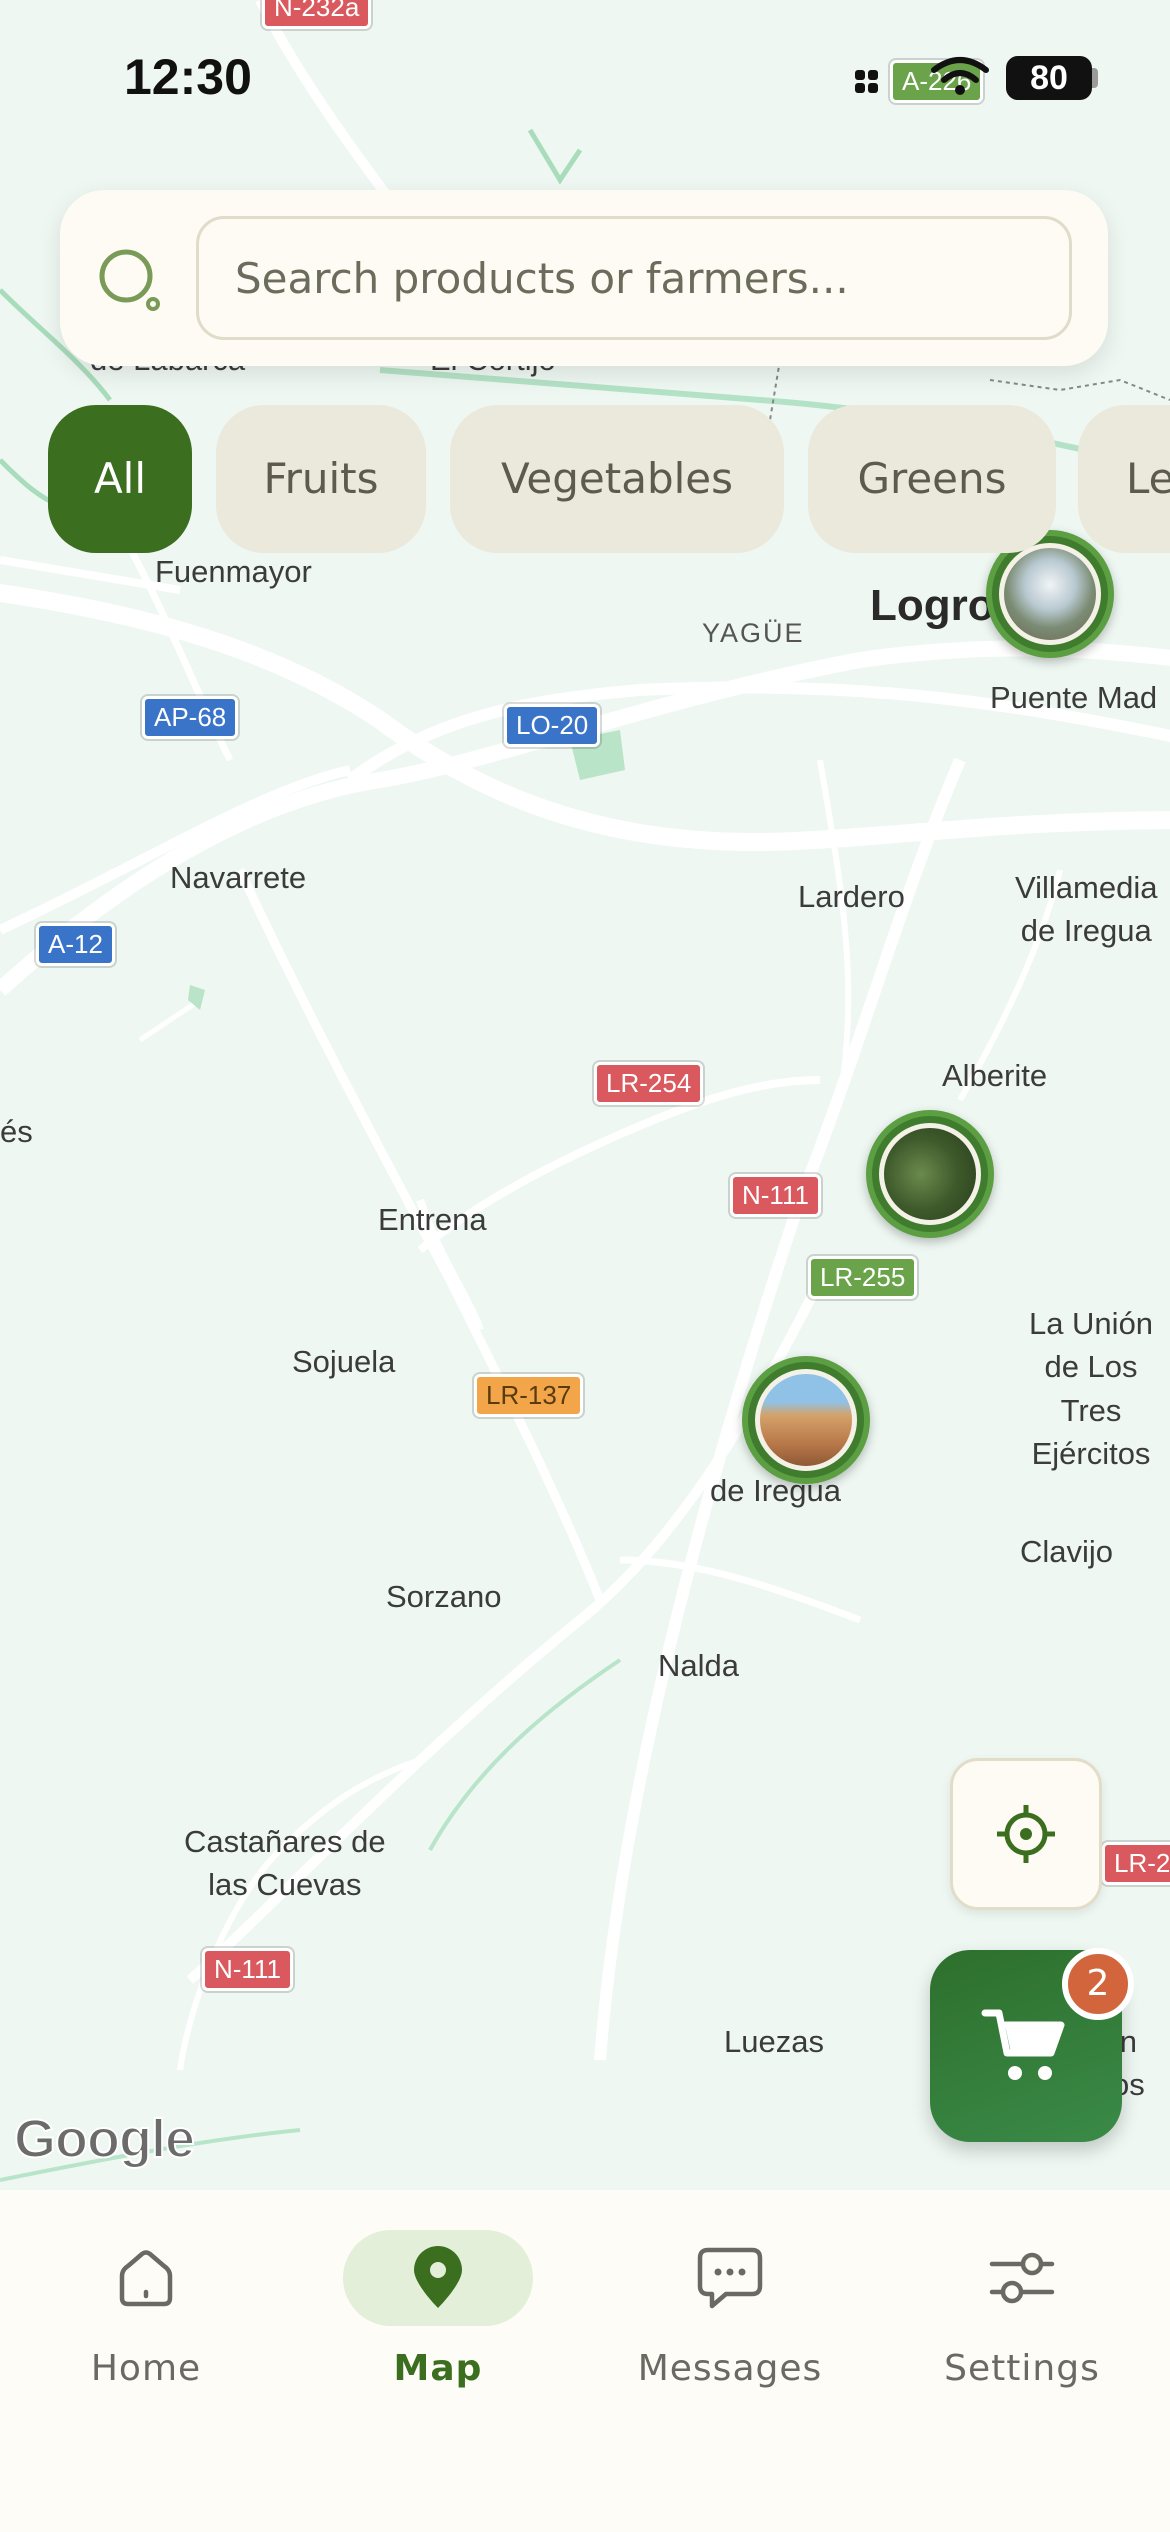 This screenshot has width=1170, height=2532. Describe the element at coordinates (774, 2041) in the screenshot. I see `place-label: Luezas` at that location.